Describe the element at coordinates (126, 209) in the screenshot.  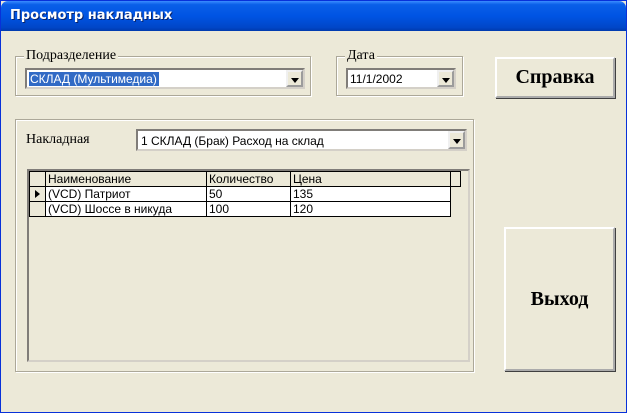
I see `cell-name: (VCD) Шоссе в никуда` at that location.